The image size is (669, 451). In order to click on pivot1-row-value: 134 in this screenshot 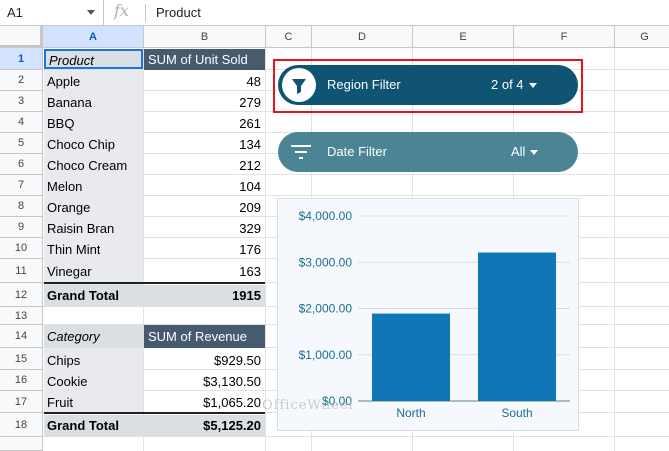, I will do `click(202, 144)`.